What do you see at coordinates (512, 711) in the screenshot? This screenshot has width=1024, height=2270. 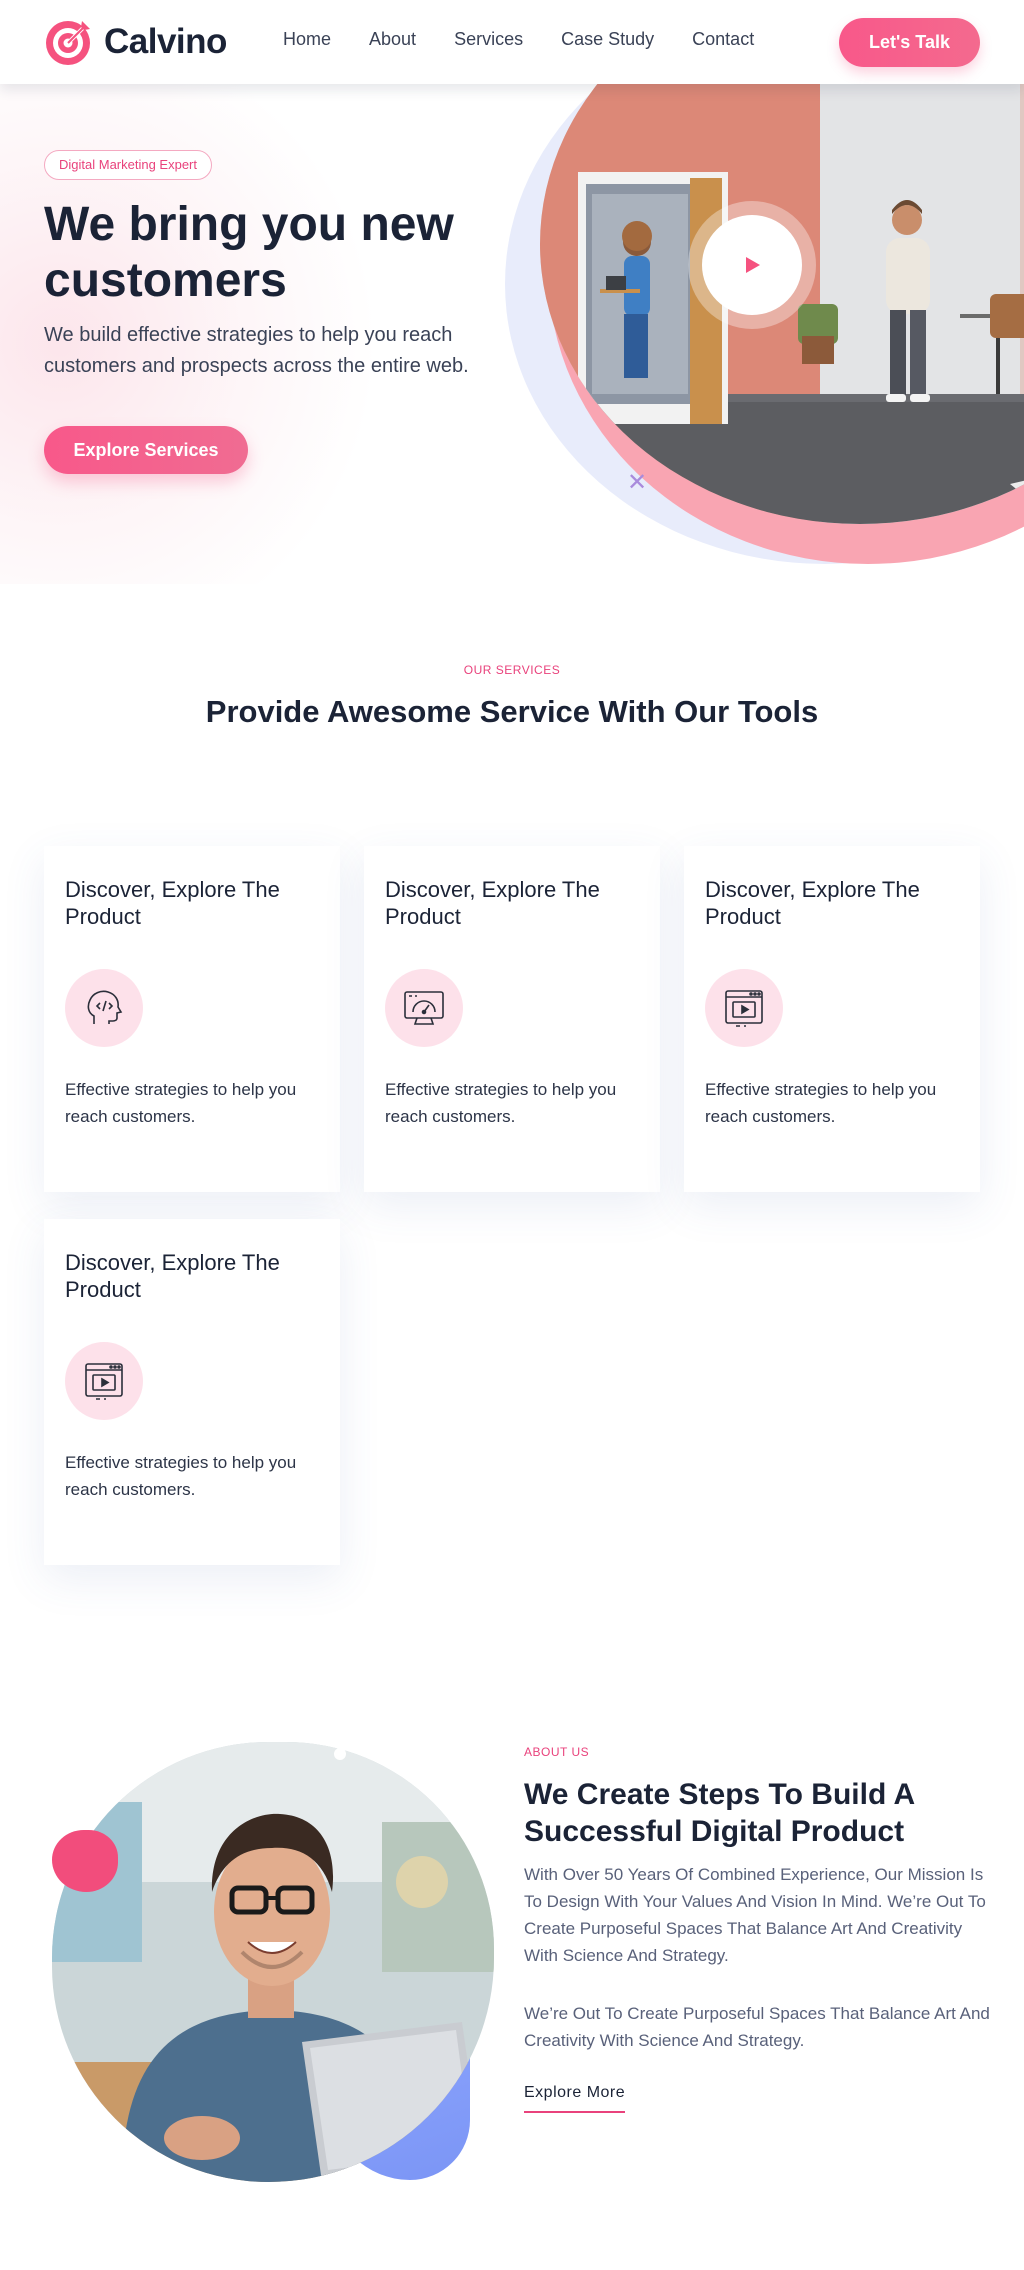 I see `services-title: Provide Awesome Service With Our Tools` at bounding box center [512, 711].